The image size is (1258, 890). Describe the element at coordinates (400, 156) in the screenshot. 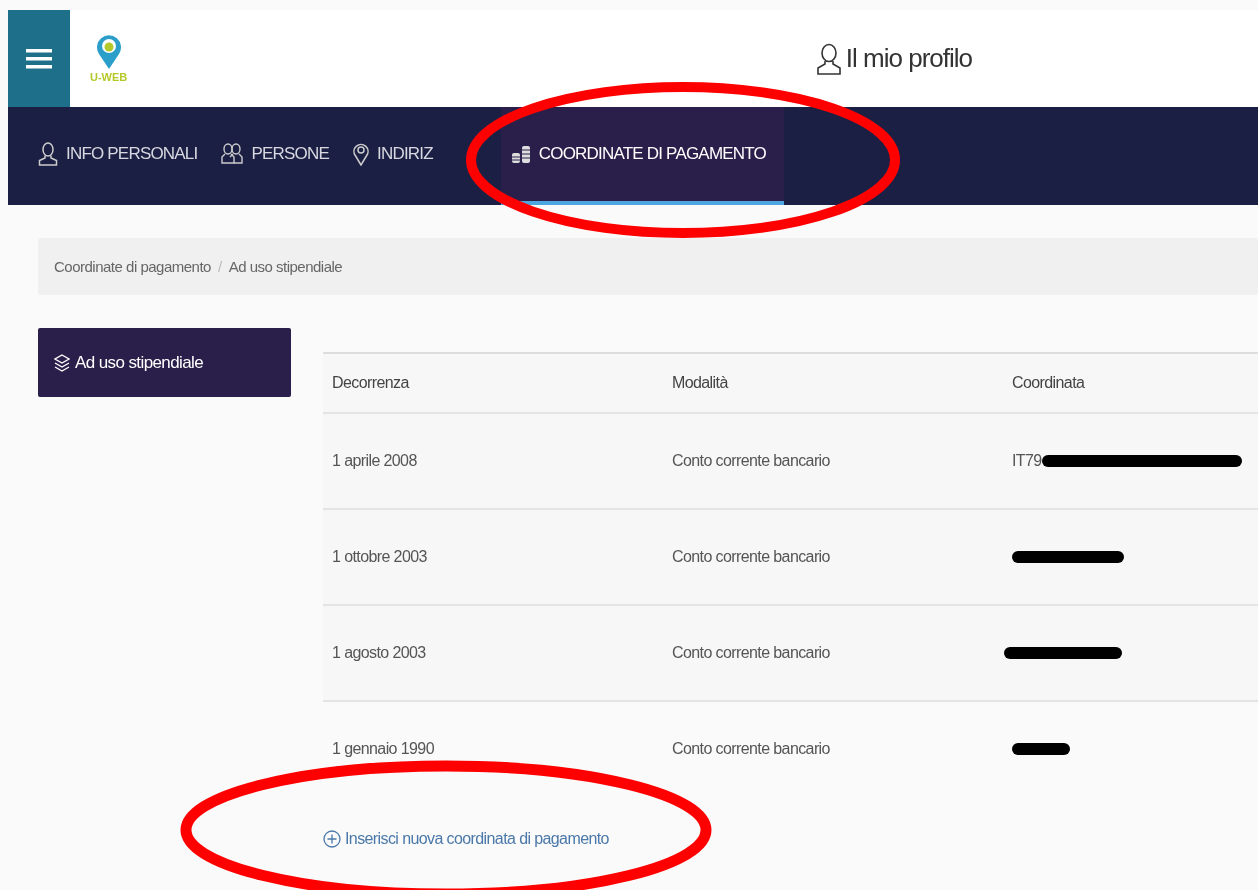

I see `nav-tab: INDIRIZ` at that location.